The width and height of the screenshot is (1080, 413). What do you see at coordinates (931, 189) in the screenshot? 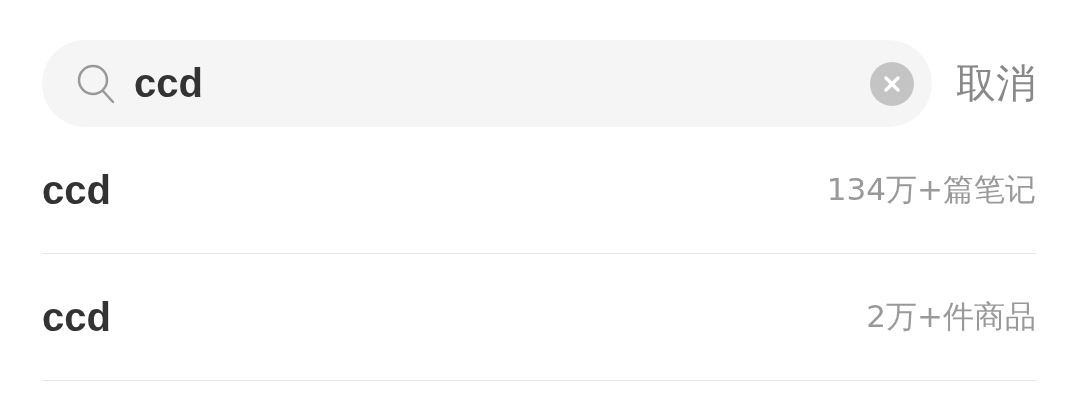
I see `result-count: 134万+篇笔记` at bounding box center [931, 189].